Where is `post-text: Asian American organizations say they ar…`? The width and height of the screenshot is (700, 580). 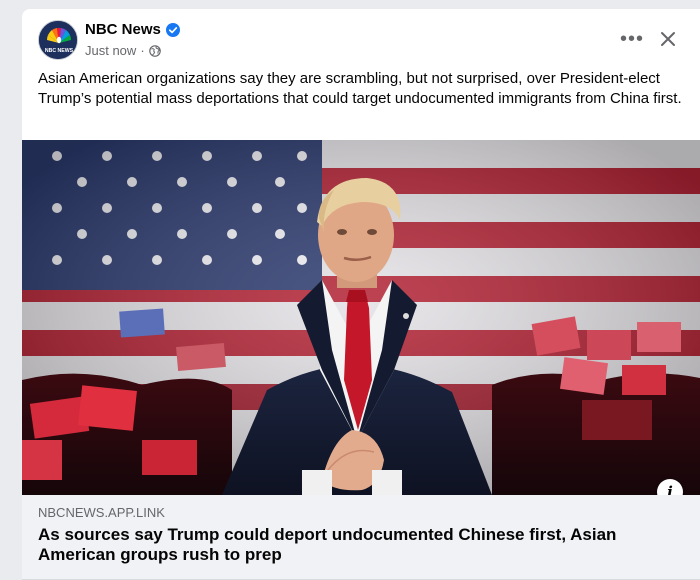
post-text: Asian American organizations say they ar… is located at coordinates (360, 88).